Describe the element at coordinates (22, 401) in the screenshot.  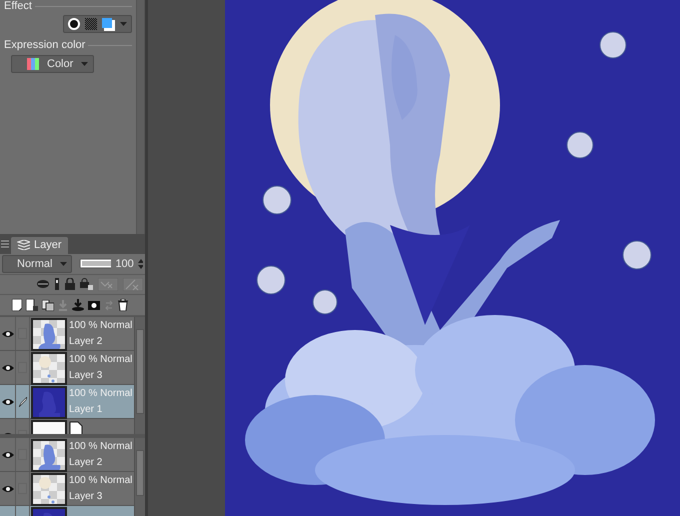
I see `pen-icon` at that location.